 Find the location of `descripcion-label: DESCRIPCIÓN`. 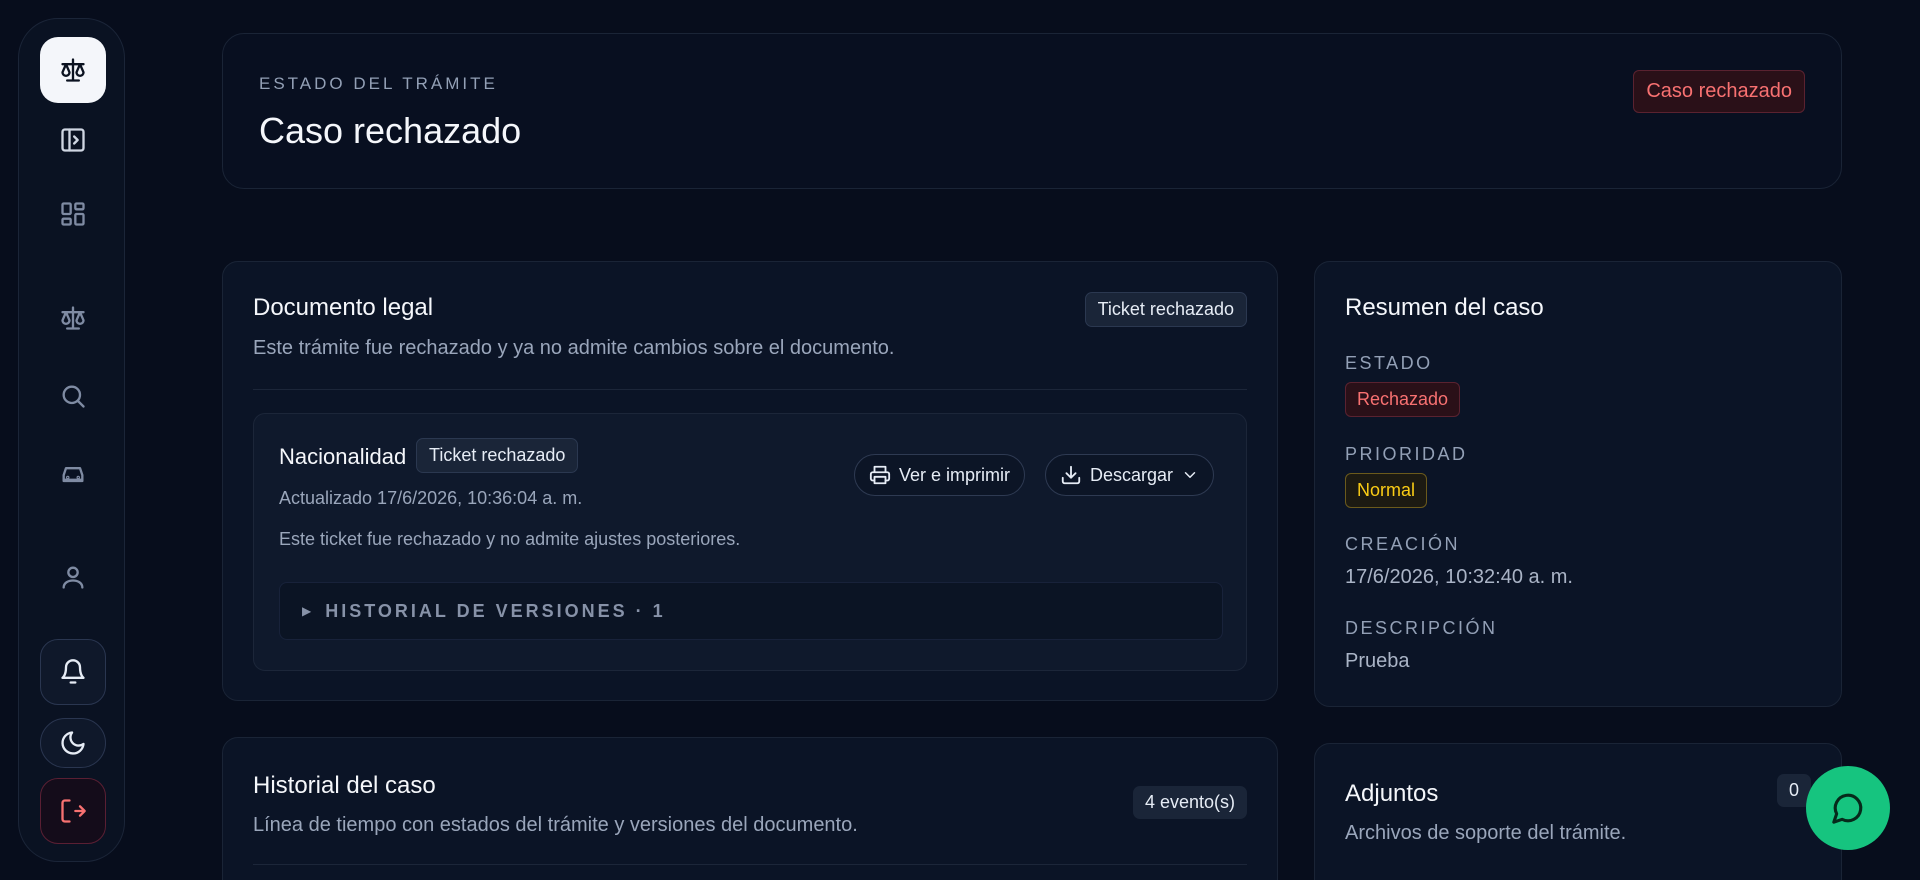

descripcion-label: DESCRIPCIÓN is located at coordinates (1421, 628).